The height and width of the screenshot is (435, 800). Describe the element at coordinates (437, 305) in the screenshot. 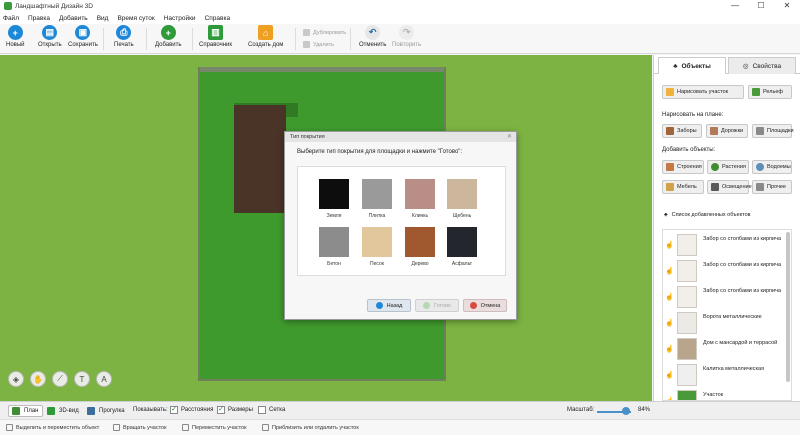

I see `done-button: Готово` at that location.